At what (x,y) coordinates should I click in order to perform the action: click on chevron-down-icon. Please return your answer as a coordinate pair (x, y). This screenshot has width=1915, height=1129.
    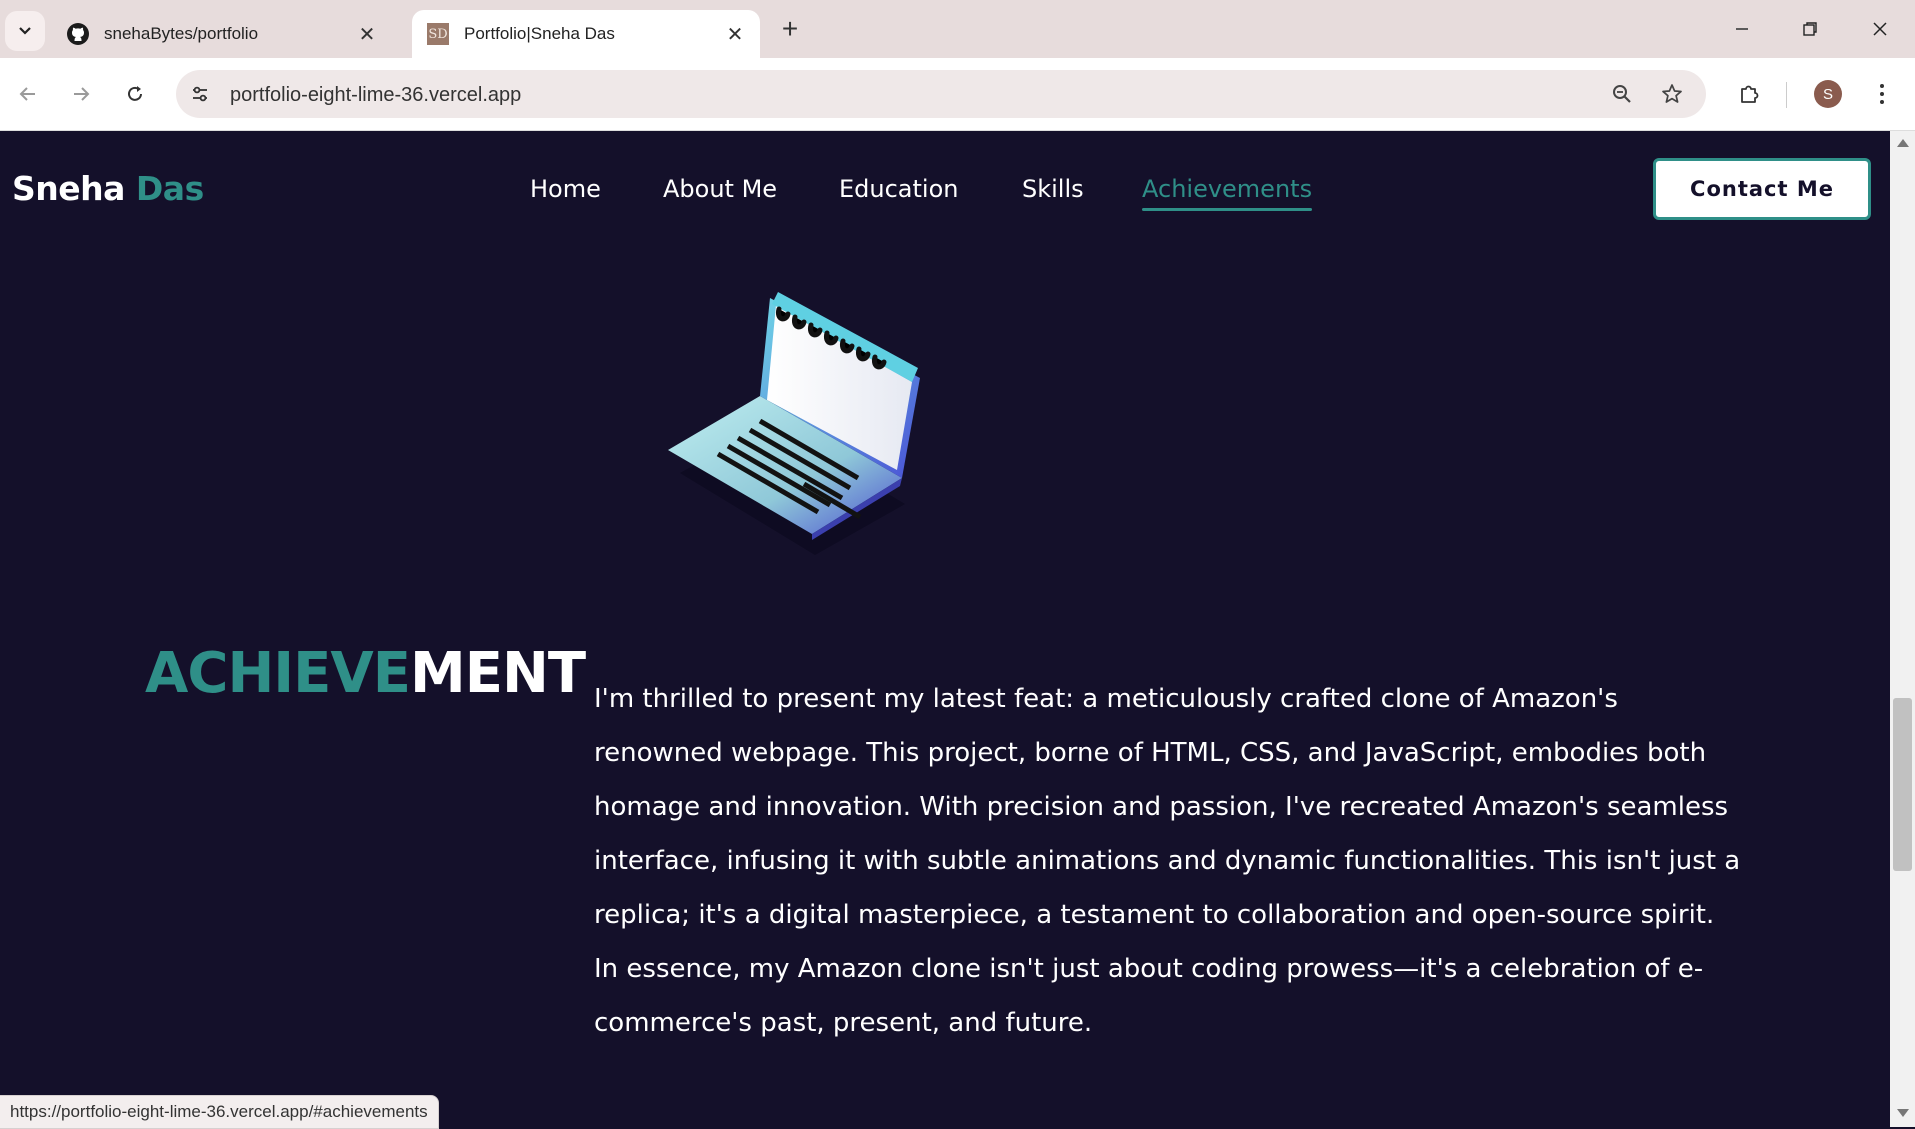
    Looking at the image, I should click on (25, 31).